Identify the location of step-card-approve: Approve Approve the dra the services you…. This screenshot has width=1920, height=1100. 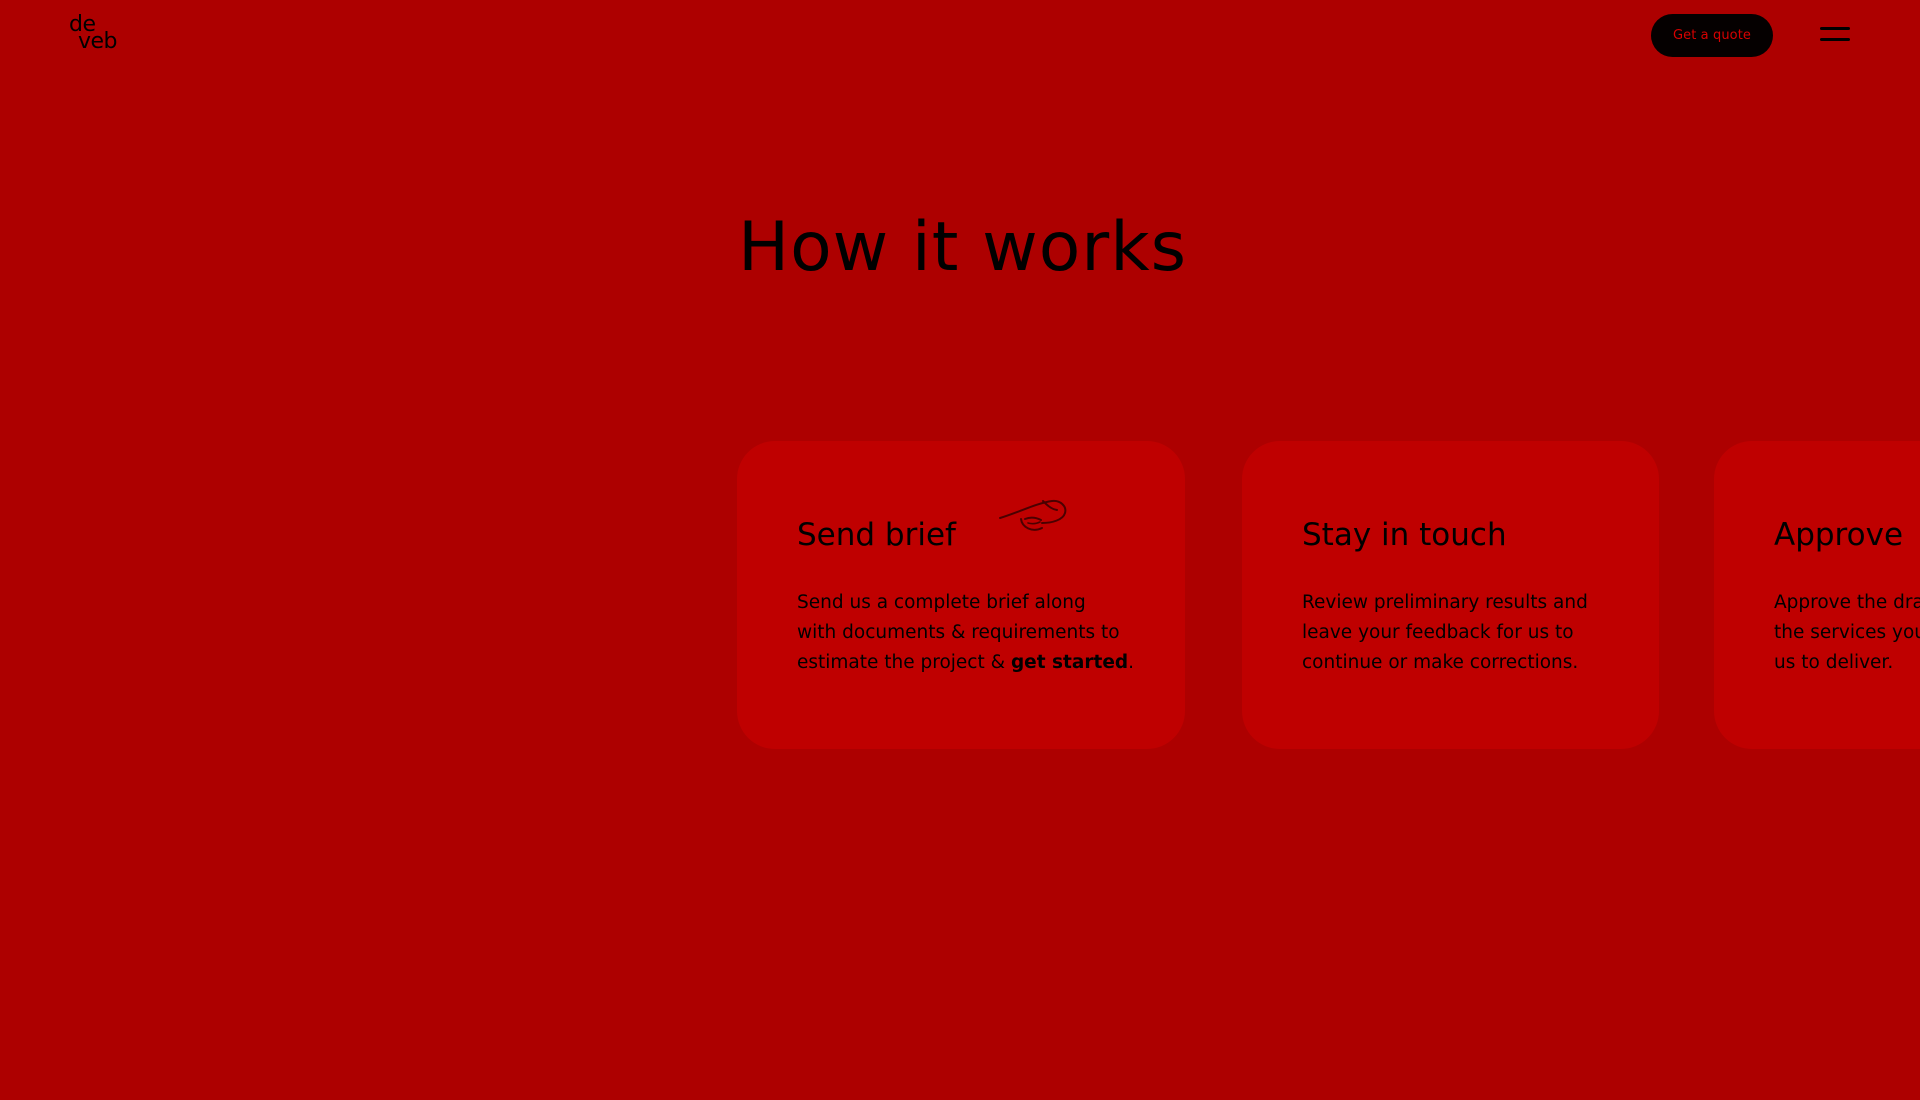
(1817, 595).